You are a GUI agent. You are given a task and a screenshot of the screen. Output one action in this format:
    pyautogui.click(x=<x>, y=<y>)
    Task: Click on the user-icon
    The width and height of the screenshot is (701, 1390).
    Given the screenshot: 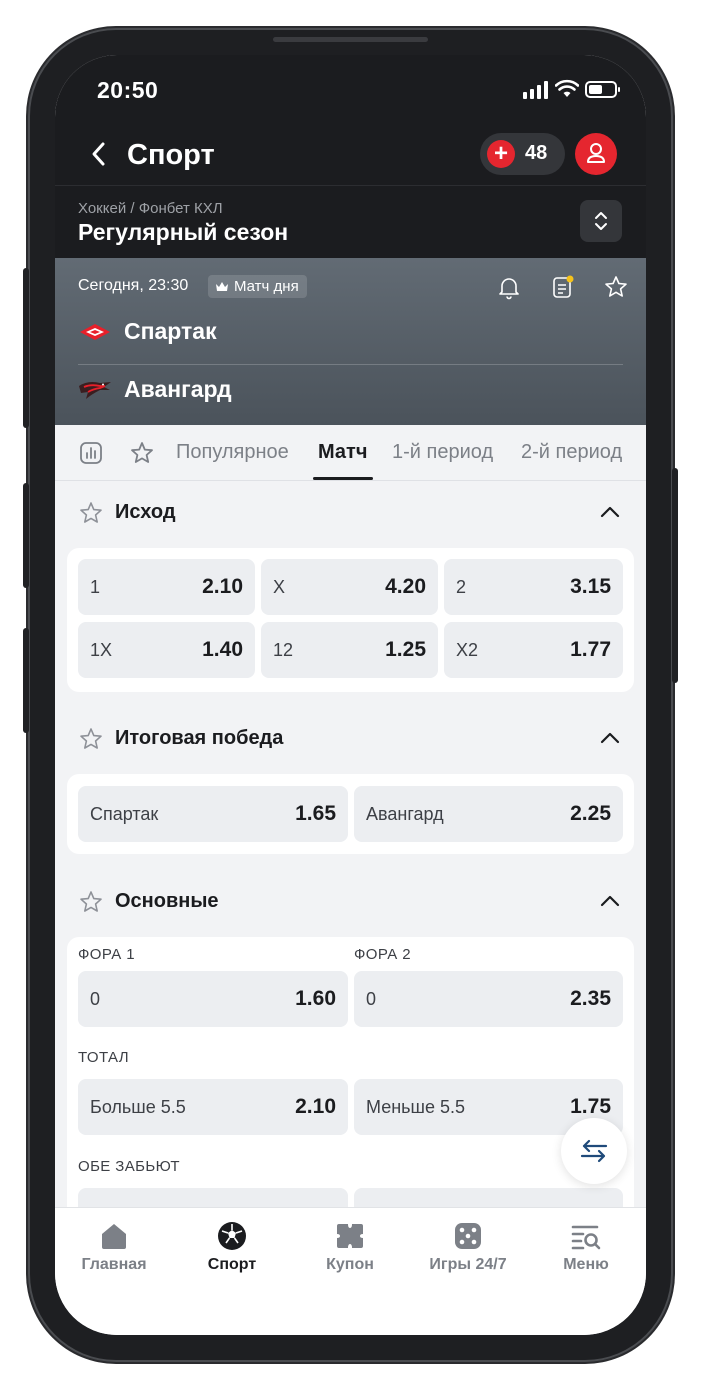 What is the action you would take?
    pyautogui.click(x=596, y=153)
    